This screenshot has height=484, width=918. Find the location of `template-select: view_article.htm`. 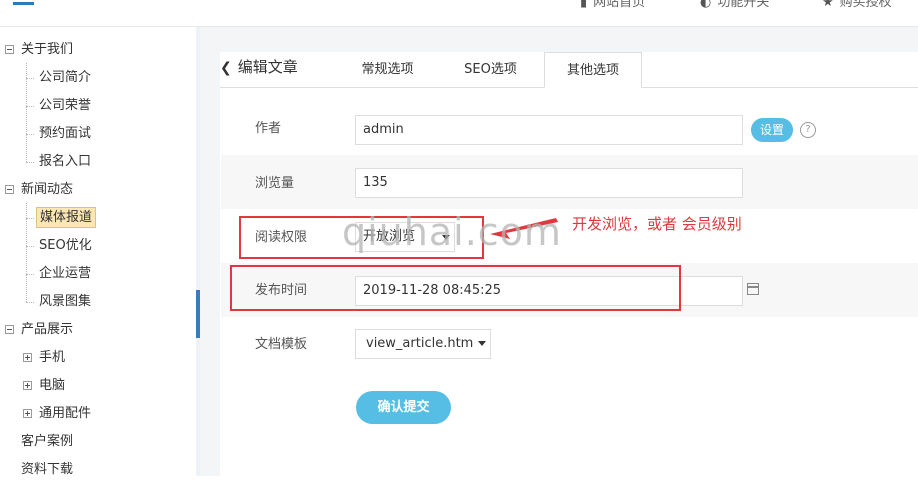

template-select: view_article.htm is located at coordinates (423, 344).